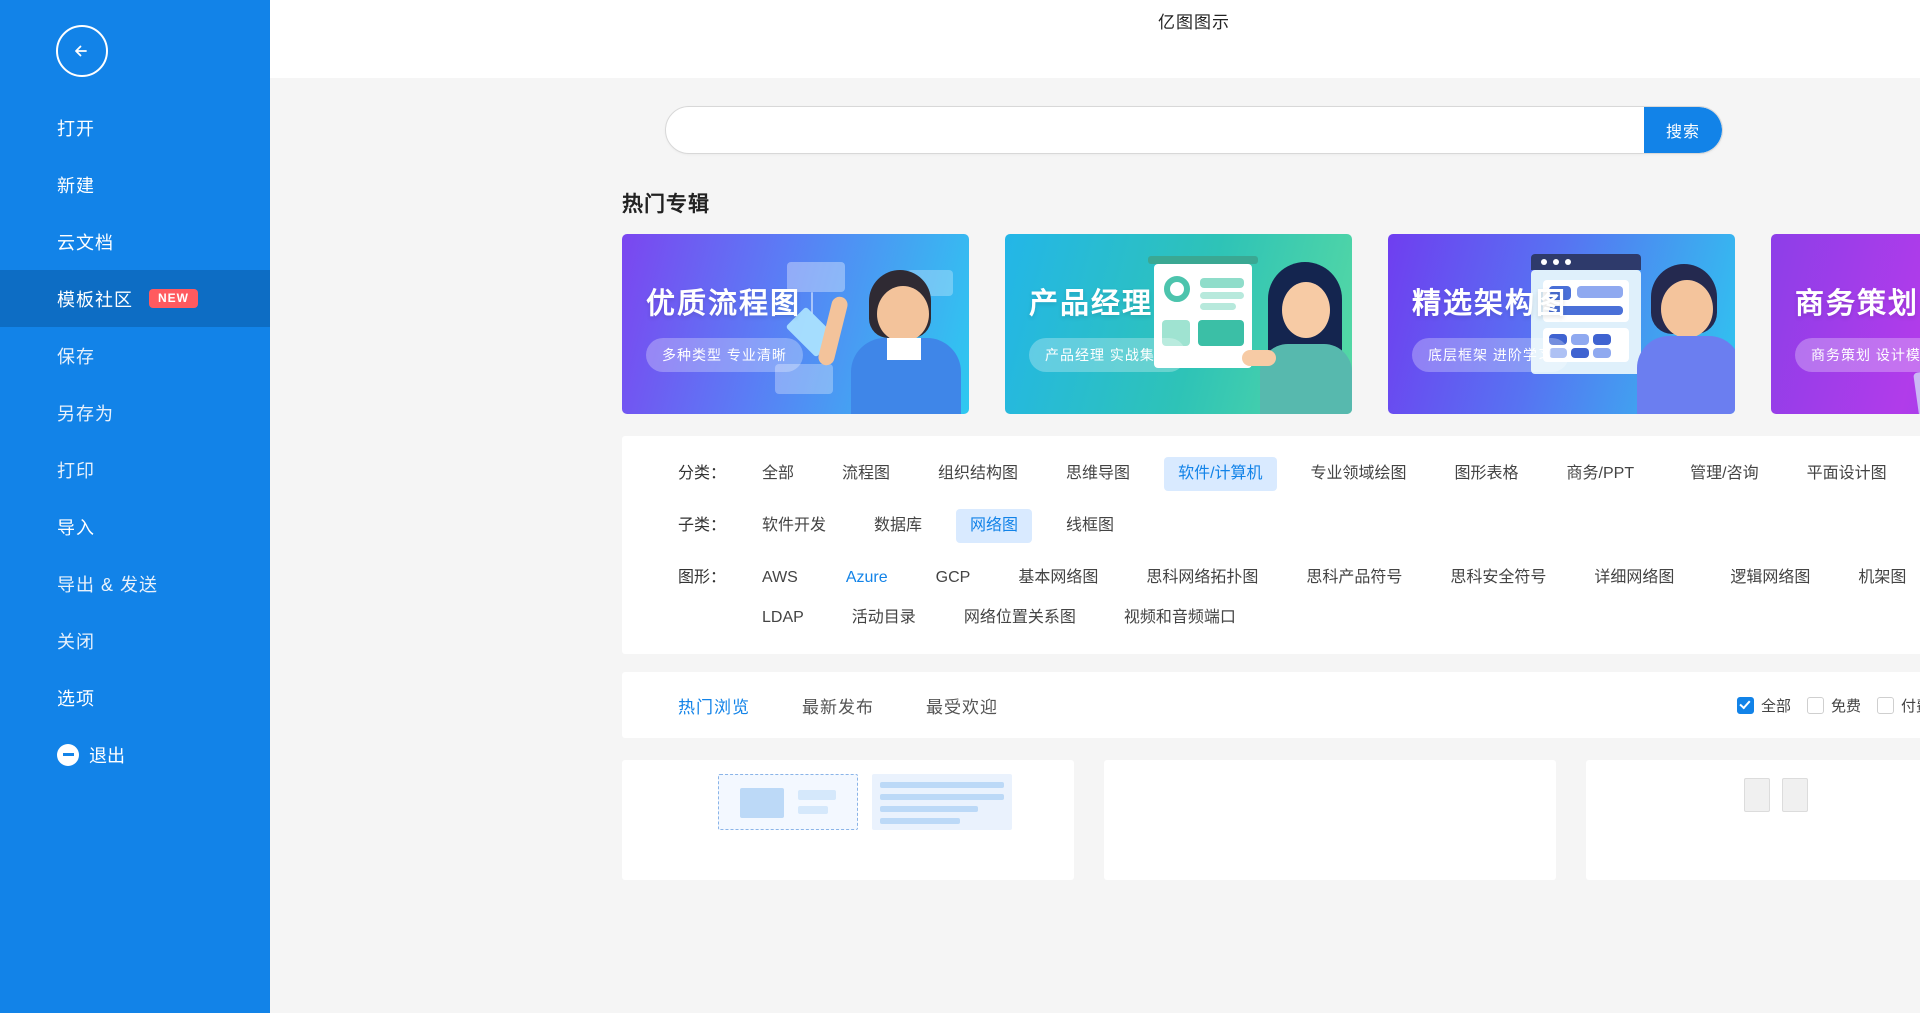  Describe the element at coordinates (107, 755) in the screenshot. I see `sidebar-item-label: 退出` at that location.